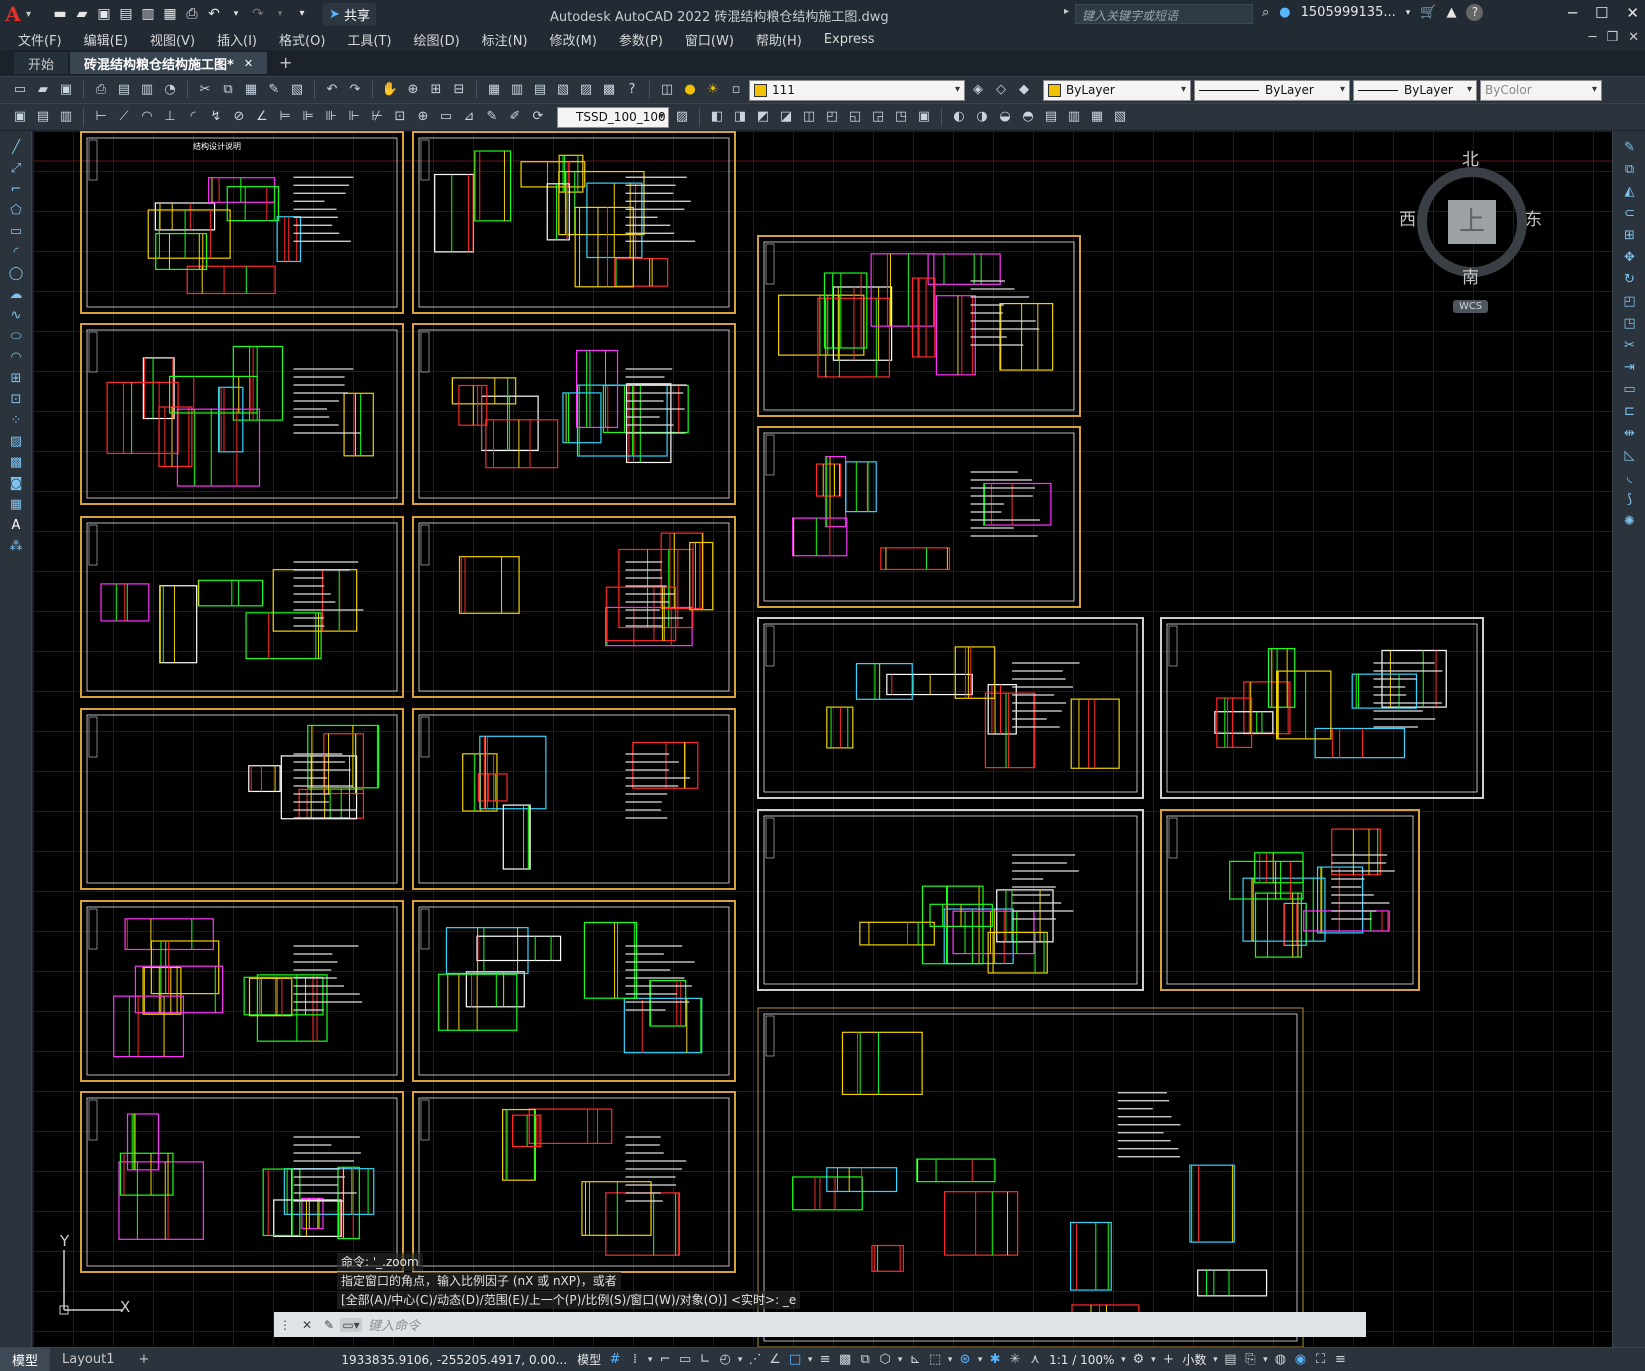 The height and width of the screenshot is (1371, 1645). Describe the element at coordinates (959, 117) in the screenshot. I see `modify-11-icon: ◐` at that location.